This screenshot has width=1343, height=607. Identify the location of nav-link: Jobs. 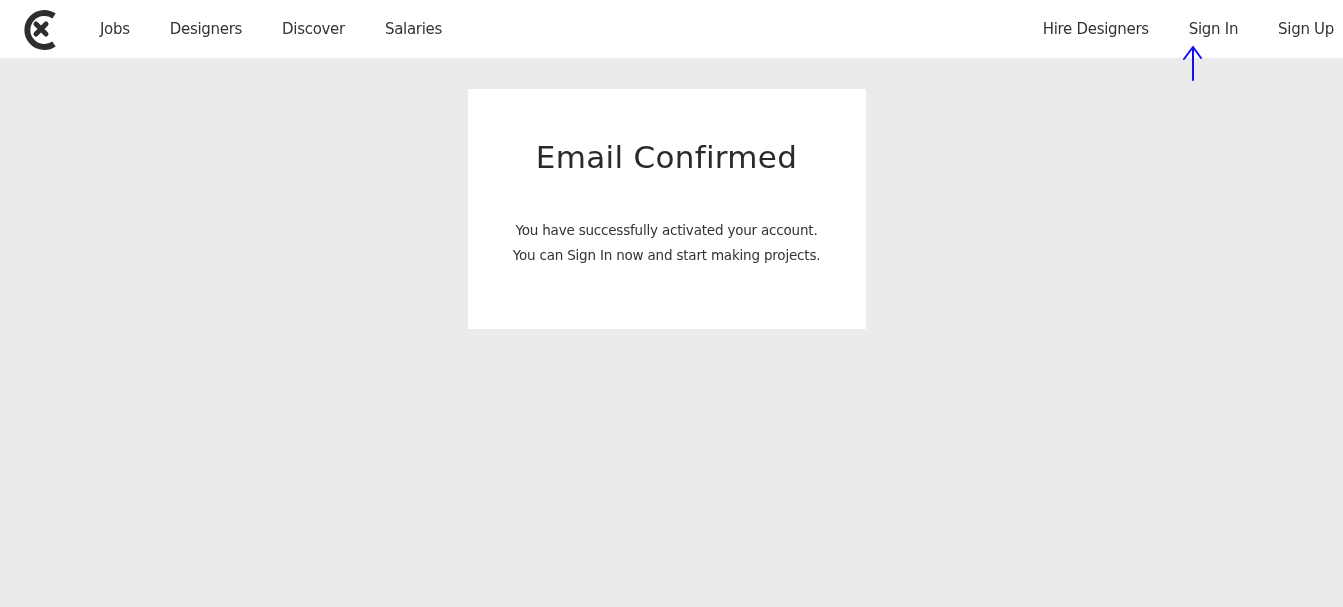
(115, 29).